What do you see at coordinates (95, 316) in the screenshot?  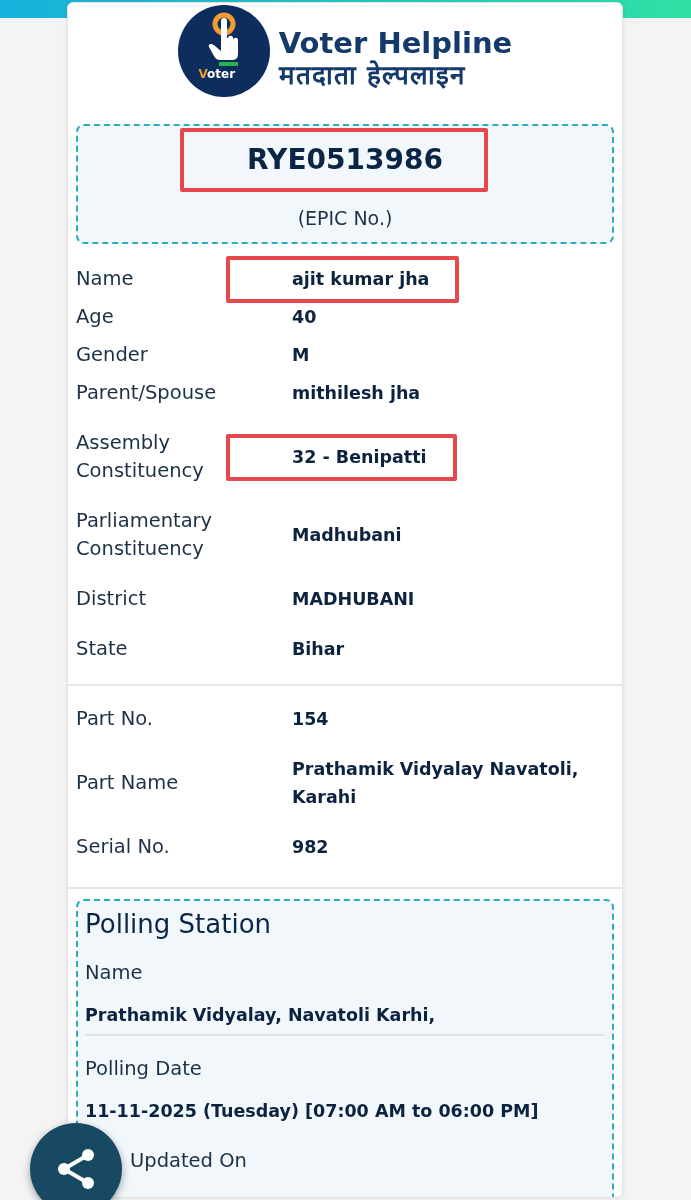 I see `field-label: Age` at bounding box center [95, 316].